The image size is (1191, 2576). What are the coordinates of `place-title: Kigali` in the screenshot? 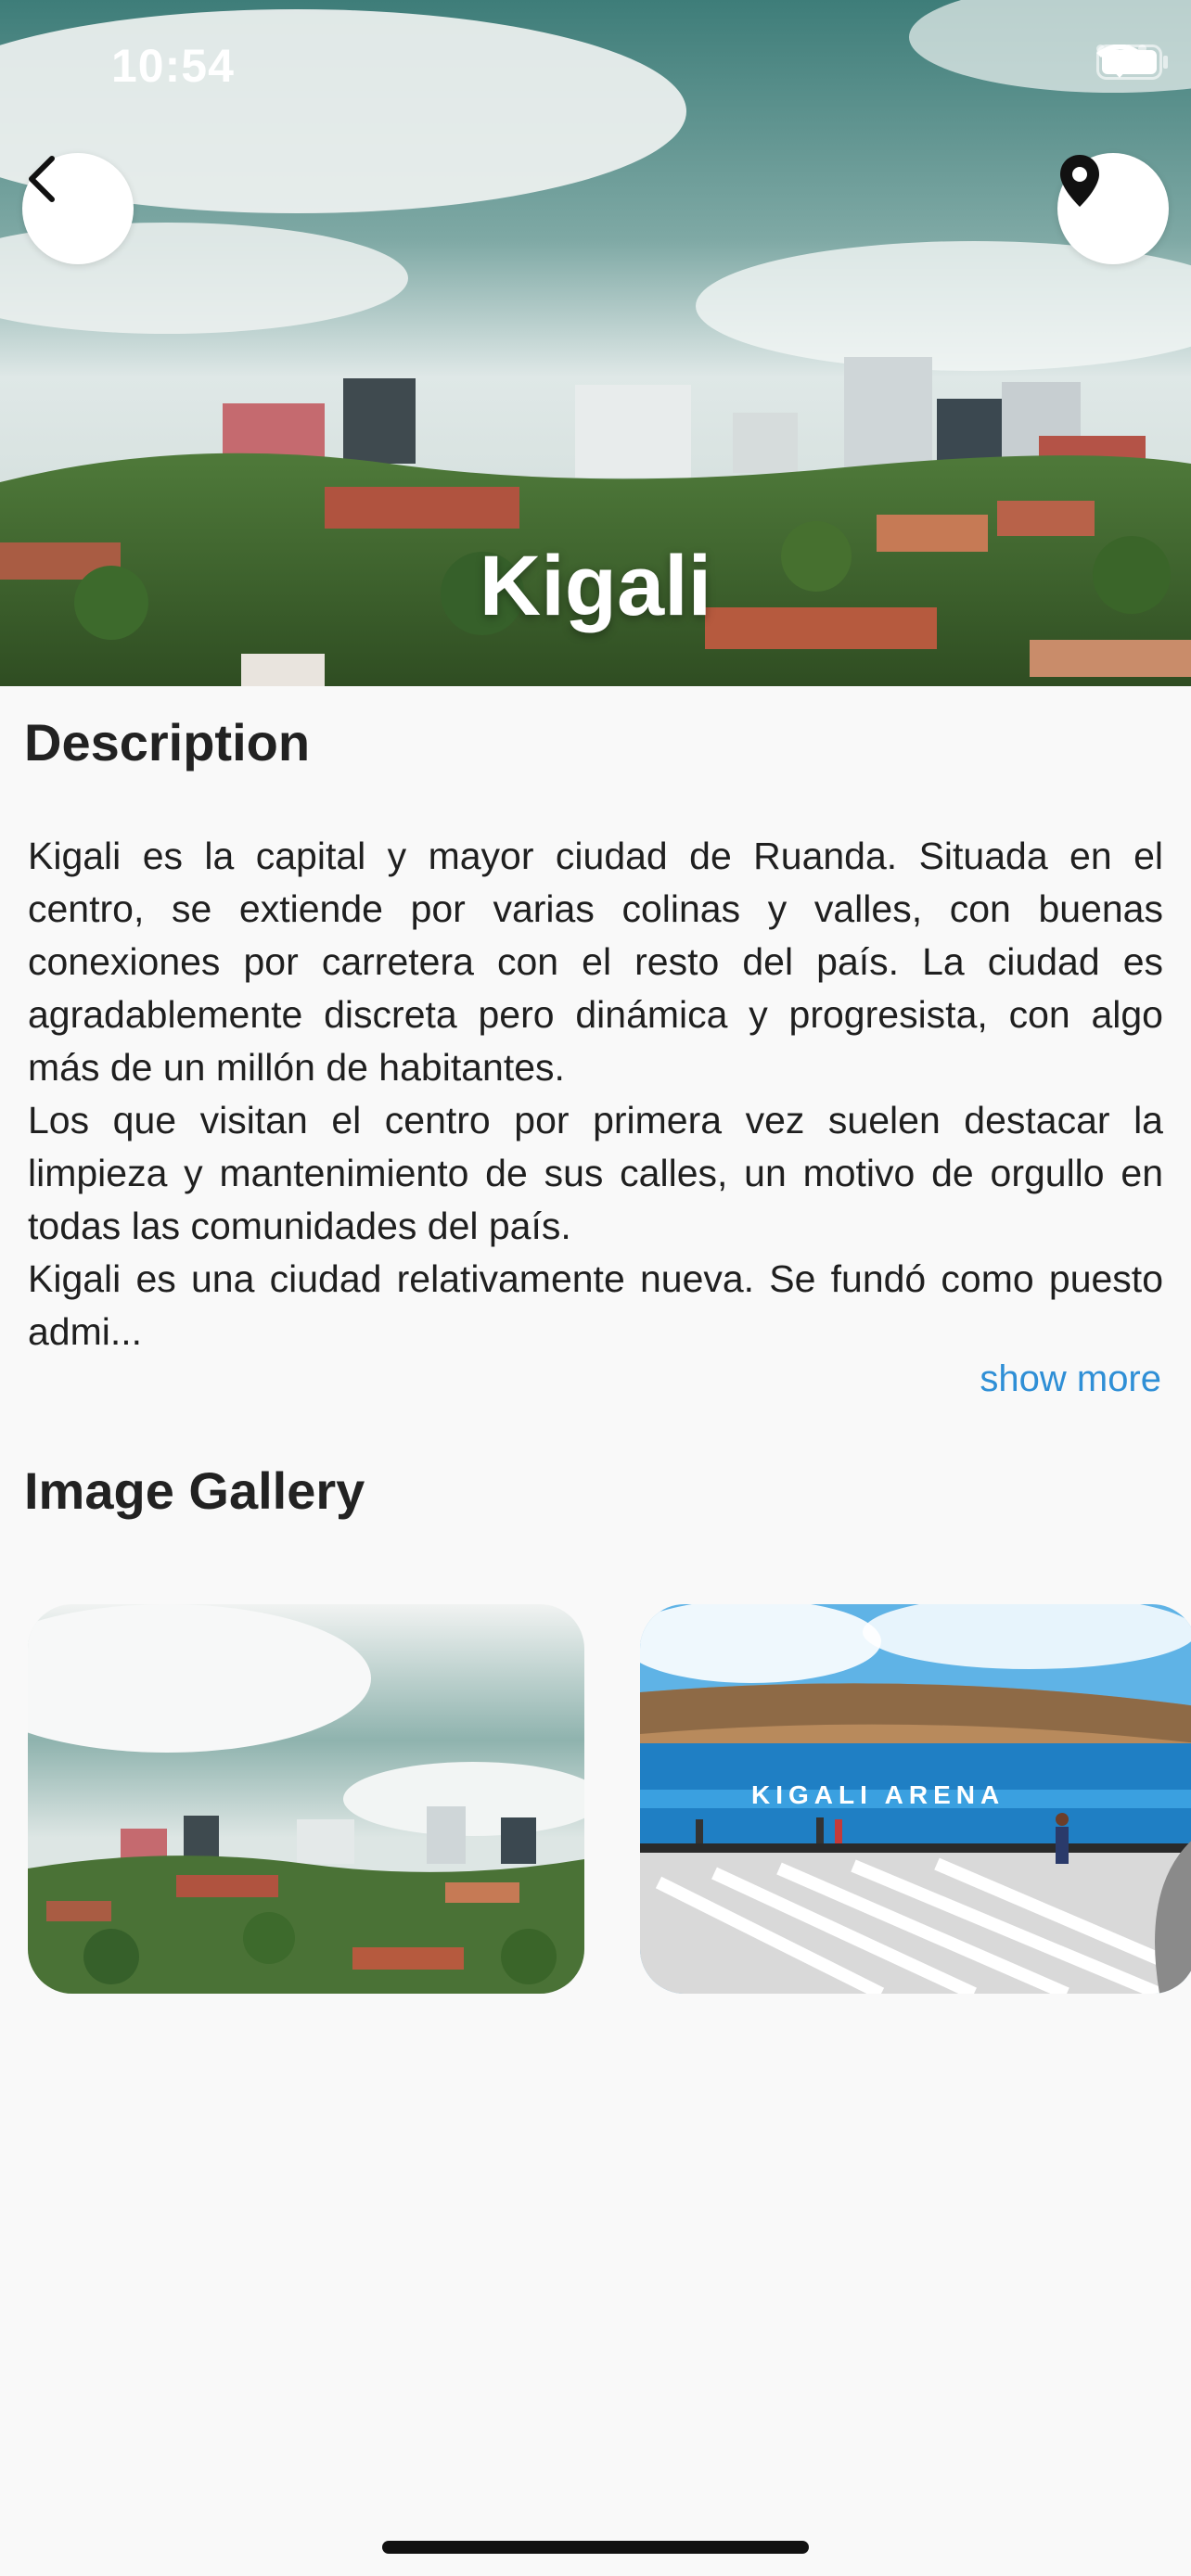 It's located at (595, 586).